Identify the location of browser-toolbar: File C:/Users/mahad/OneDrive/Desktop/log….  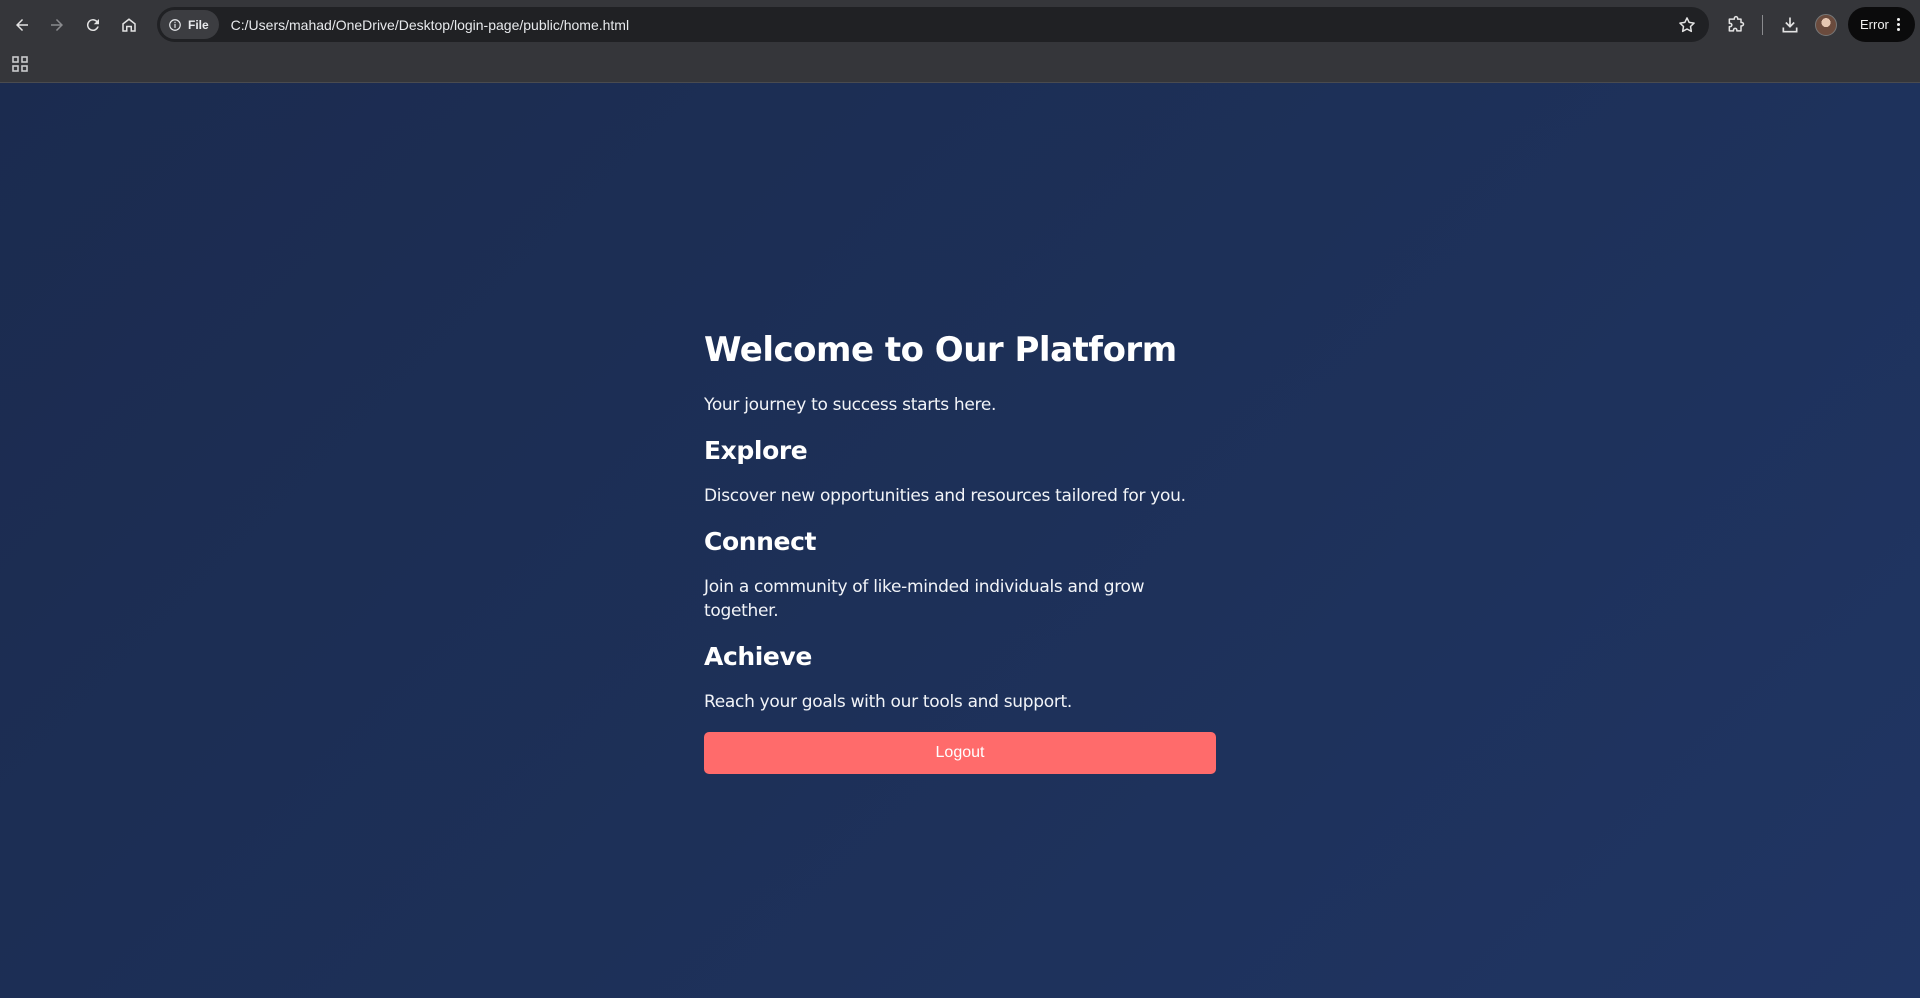
(960, 25).